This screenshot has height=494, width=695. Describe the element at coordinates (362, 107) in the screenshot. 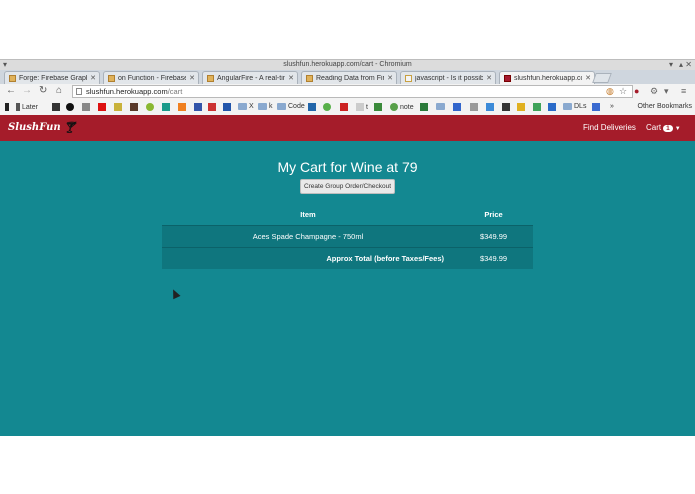

I see `bookmark-t: t` at that location.